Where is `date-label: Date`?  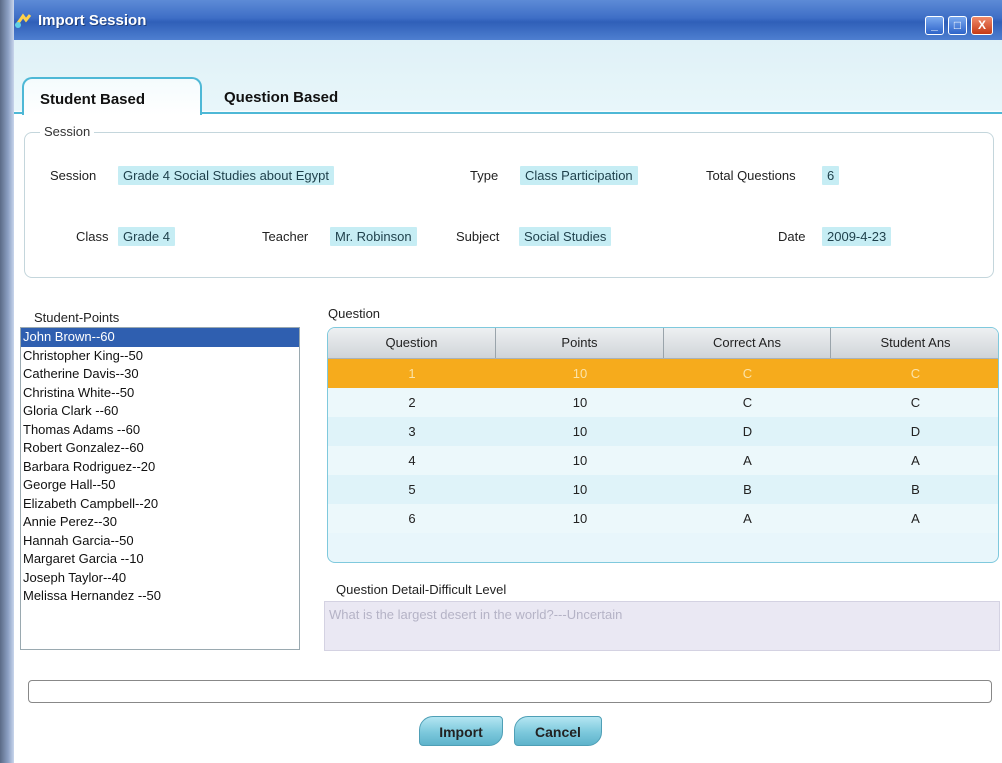
date-label: Date is located at coordinates (792, 236).